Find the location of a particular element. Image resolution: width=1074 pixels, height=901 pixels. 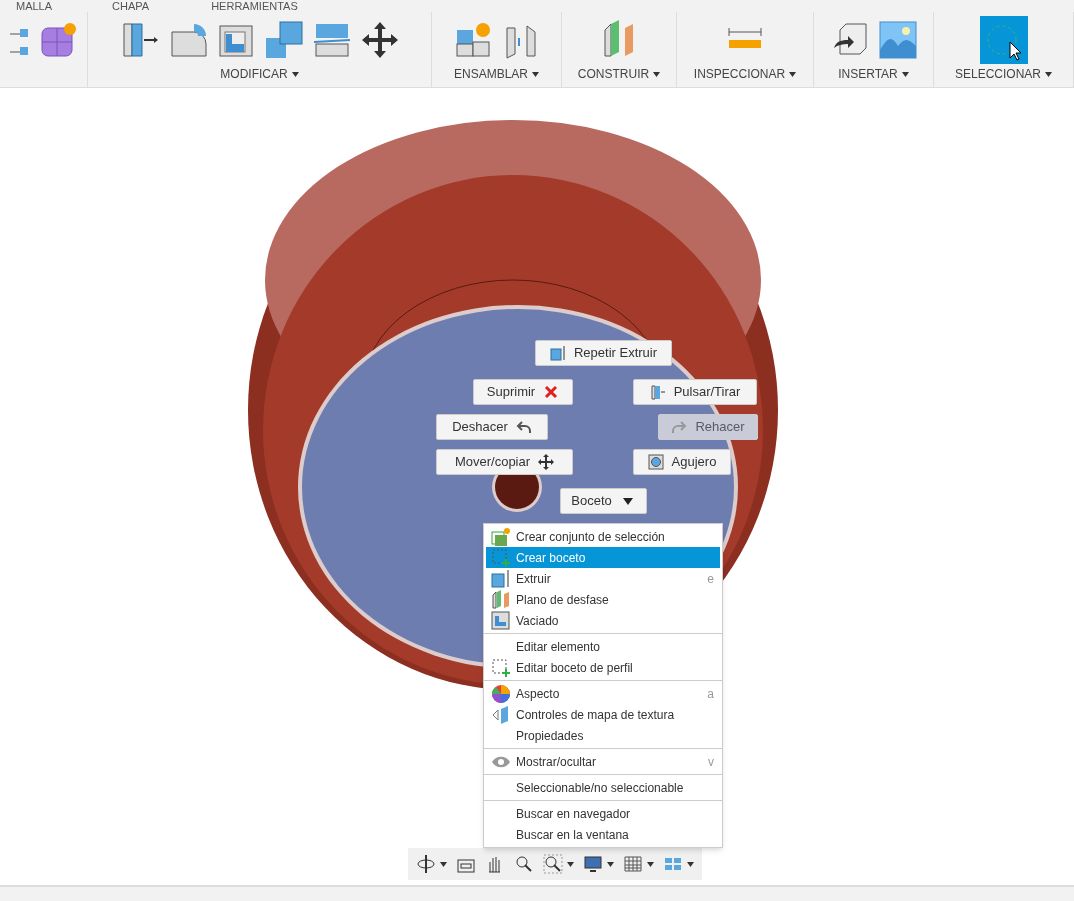

shortcut-key: v is located at coordinates (714, 761).